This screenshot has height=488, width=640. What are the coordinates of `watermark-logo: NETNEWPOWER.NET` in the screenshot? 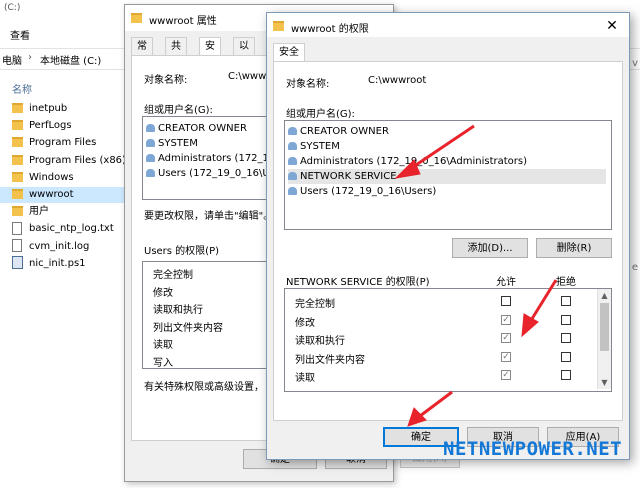 It's located at (533, 449).